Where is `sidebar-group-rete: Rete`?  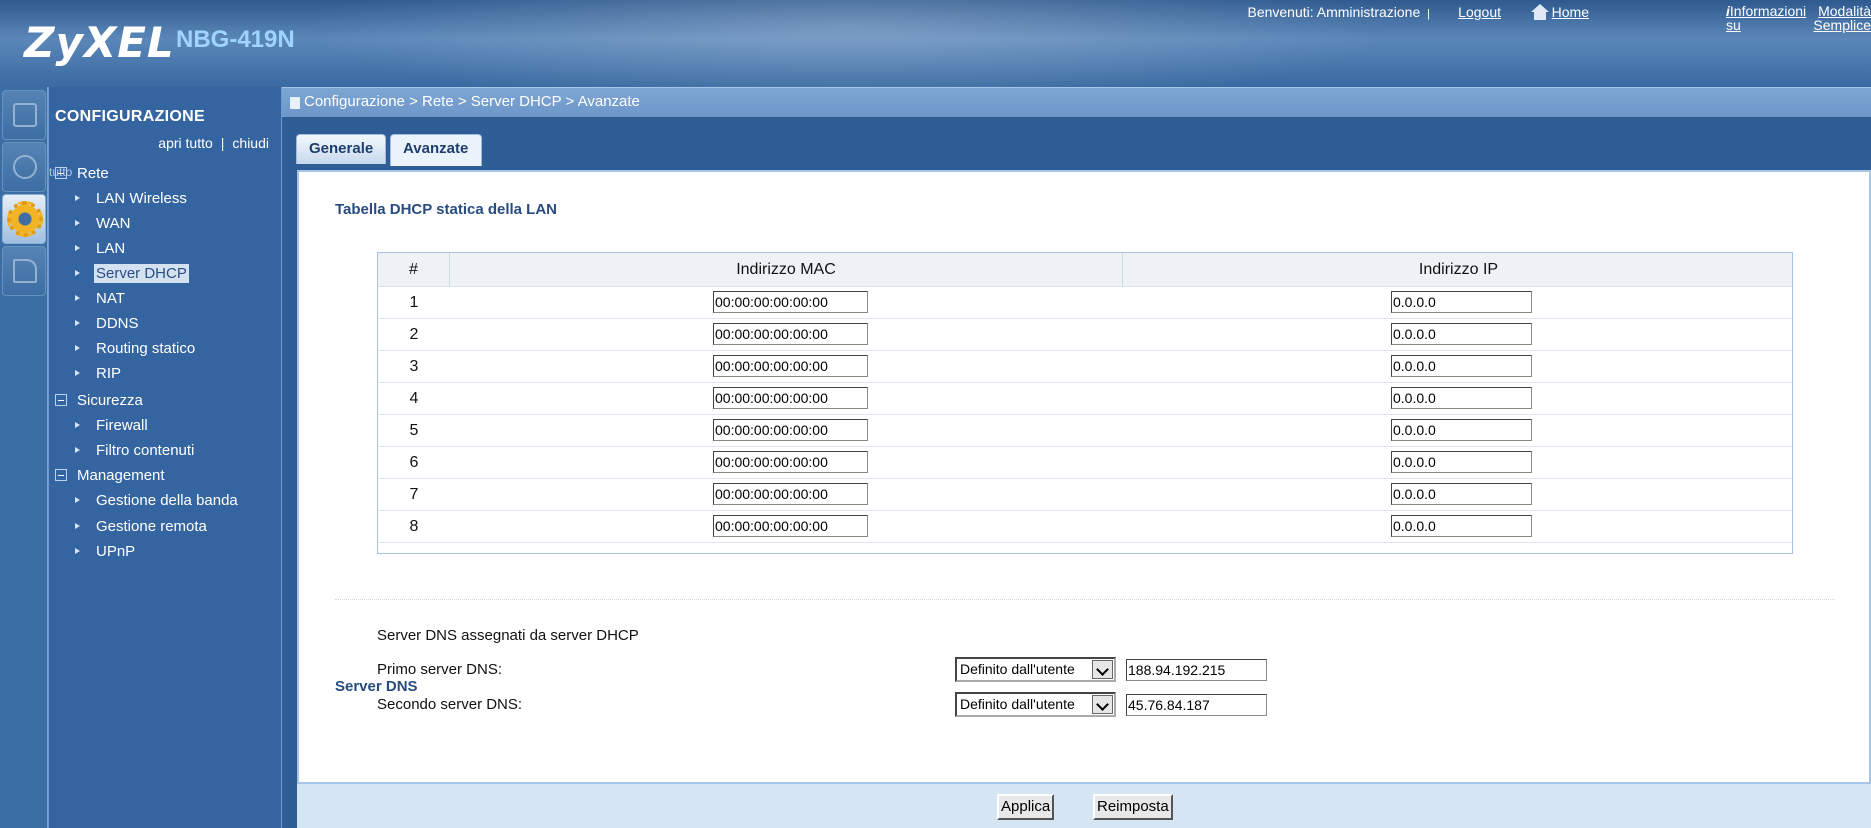 sidebar-group-rete: Rete is located at coordinates (82, 173).